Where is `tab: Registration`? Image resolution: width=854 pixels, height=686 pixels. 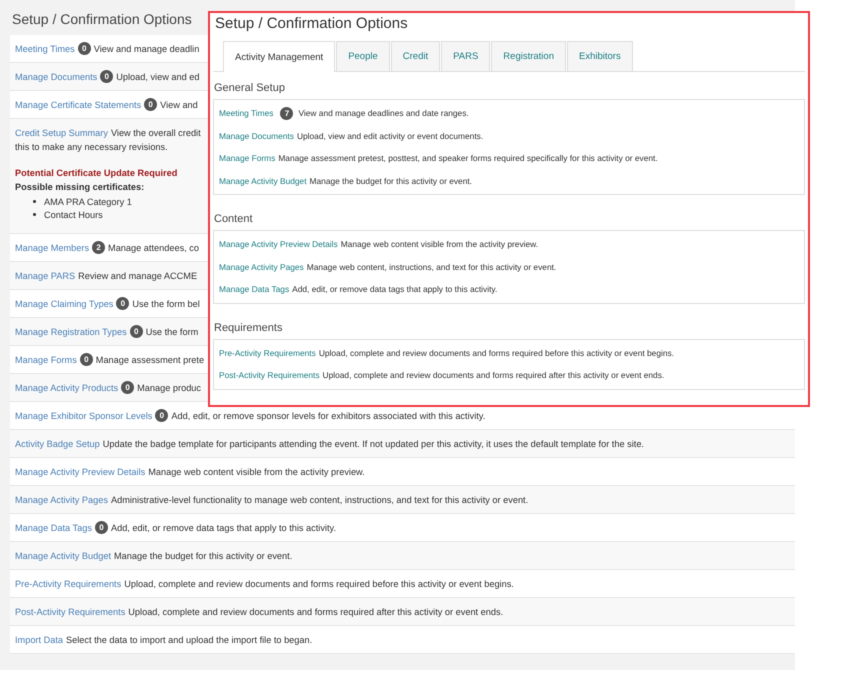
tab: Registration is located at coordinates (528, 56).